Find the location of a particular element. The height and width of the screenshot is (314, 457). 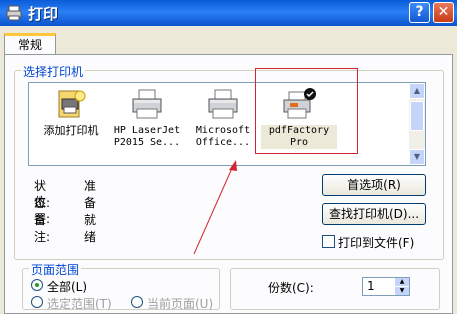

help-button: ? is located at coordinates (419, 12).